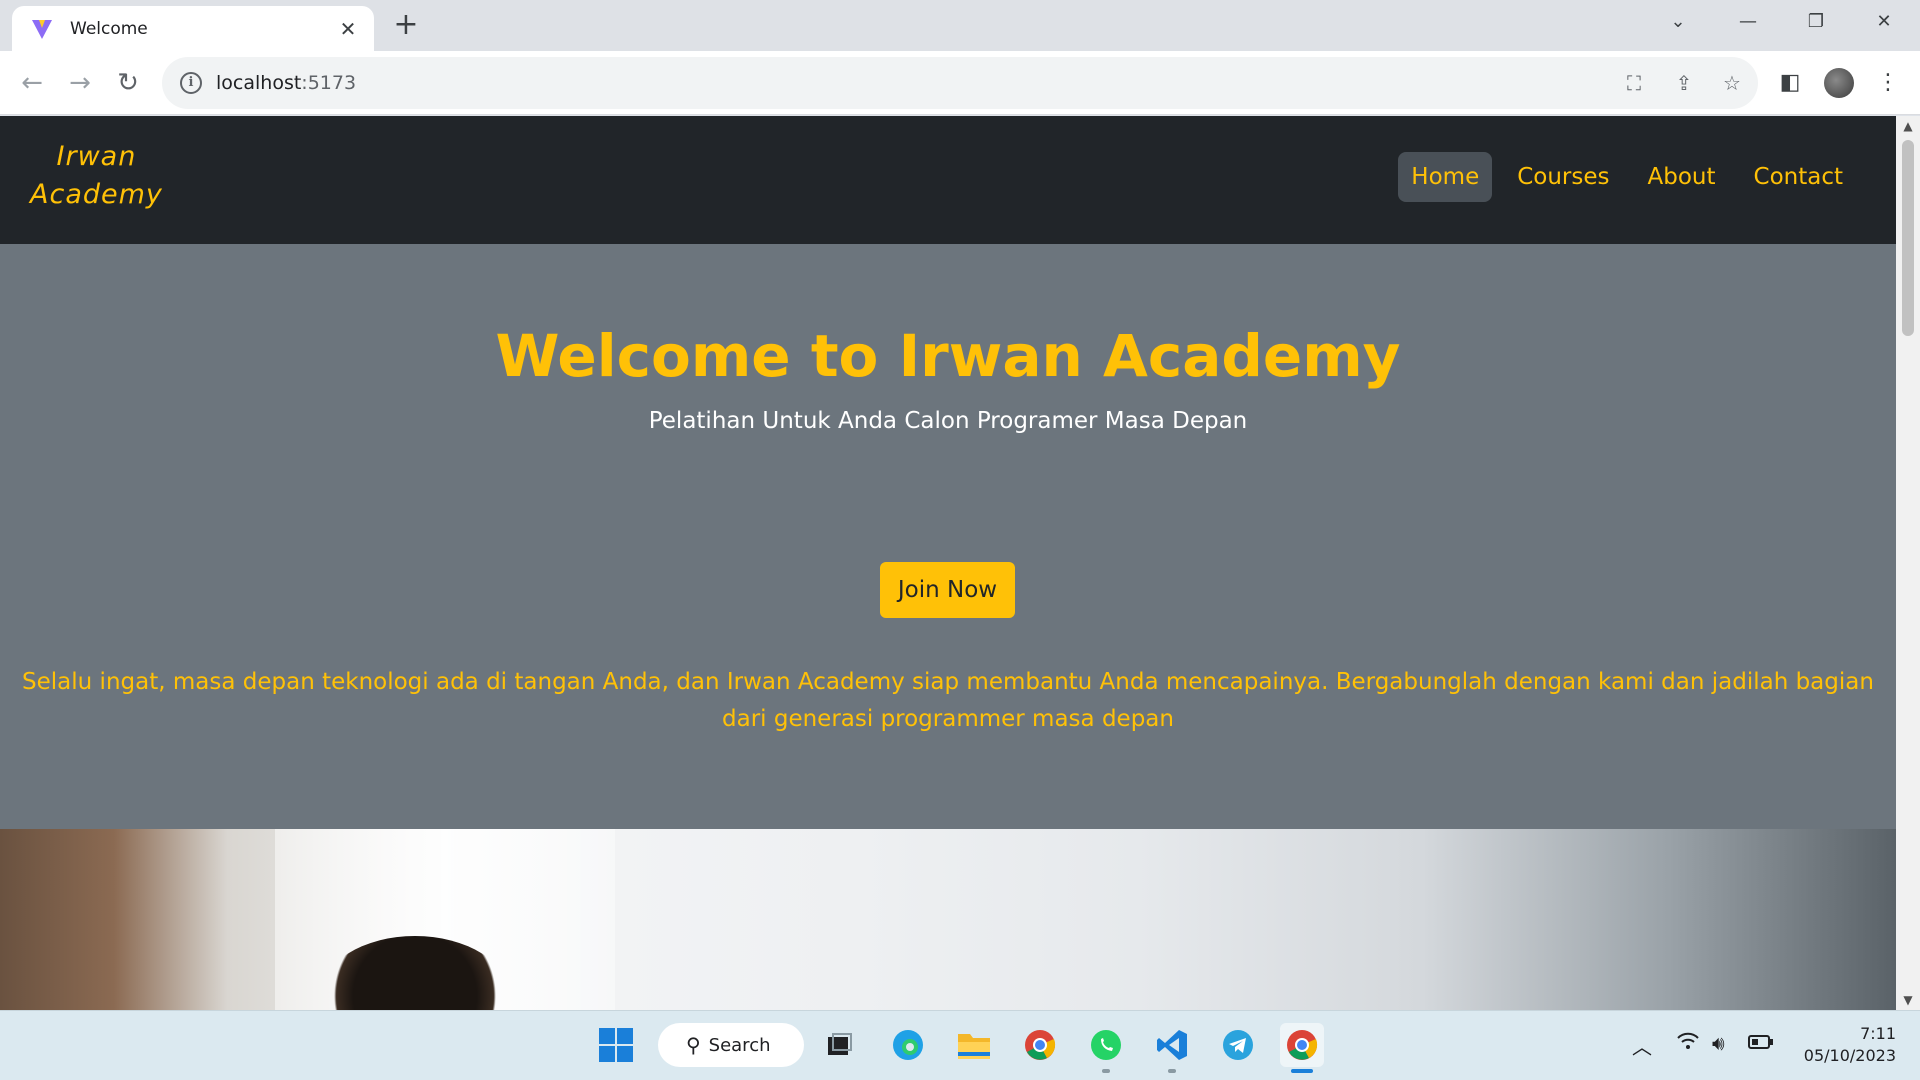 The image size is (1920, 1080). I want to click on site-navbar: Irwan Academy Home Courses About Contact, so click(948, 180).